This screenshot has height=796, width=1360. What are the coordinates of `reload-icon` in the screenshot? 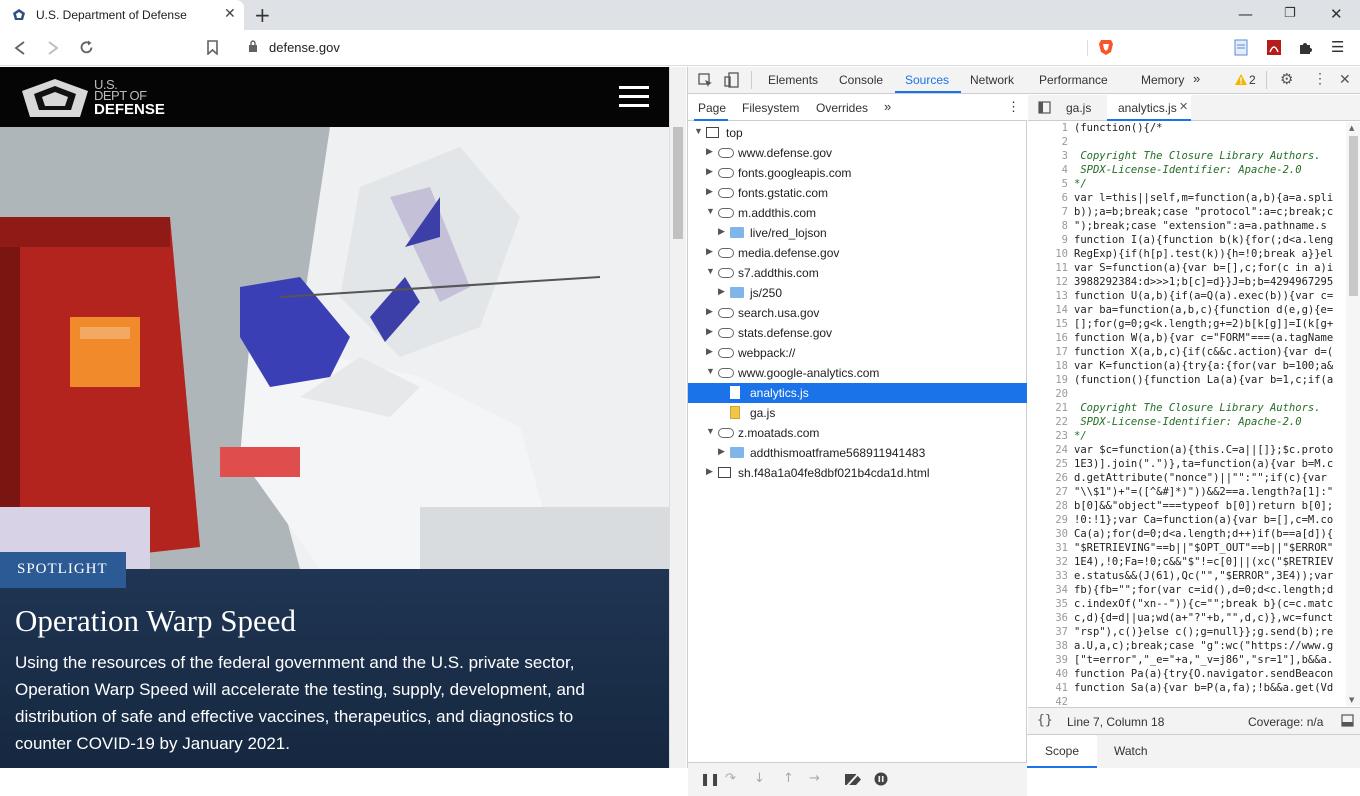 It's located at (86, 47).